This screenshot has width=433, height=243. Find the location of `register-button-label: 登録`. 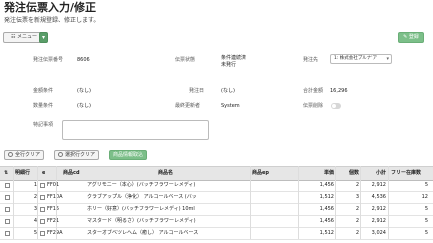

register-button-label: 登録 is located at coordinates (413, 37).